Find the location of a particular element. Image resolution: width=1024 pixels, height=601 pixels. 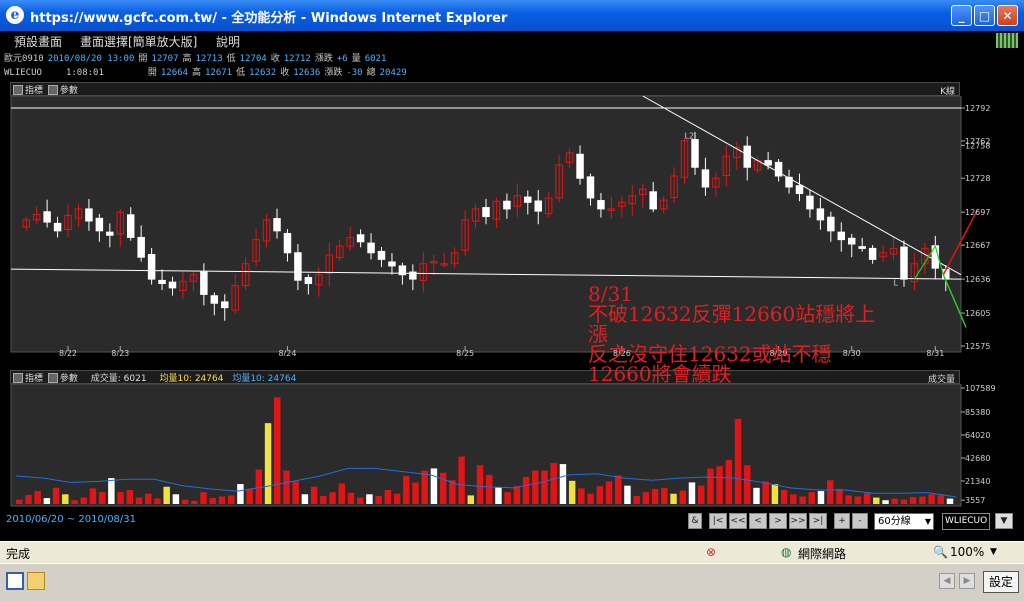

annotation-line: 不破12632反彈12660站穩將上 is located at coordinates (732, 314).